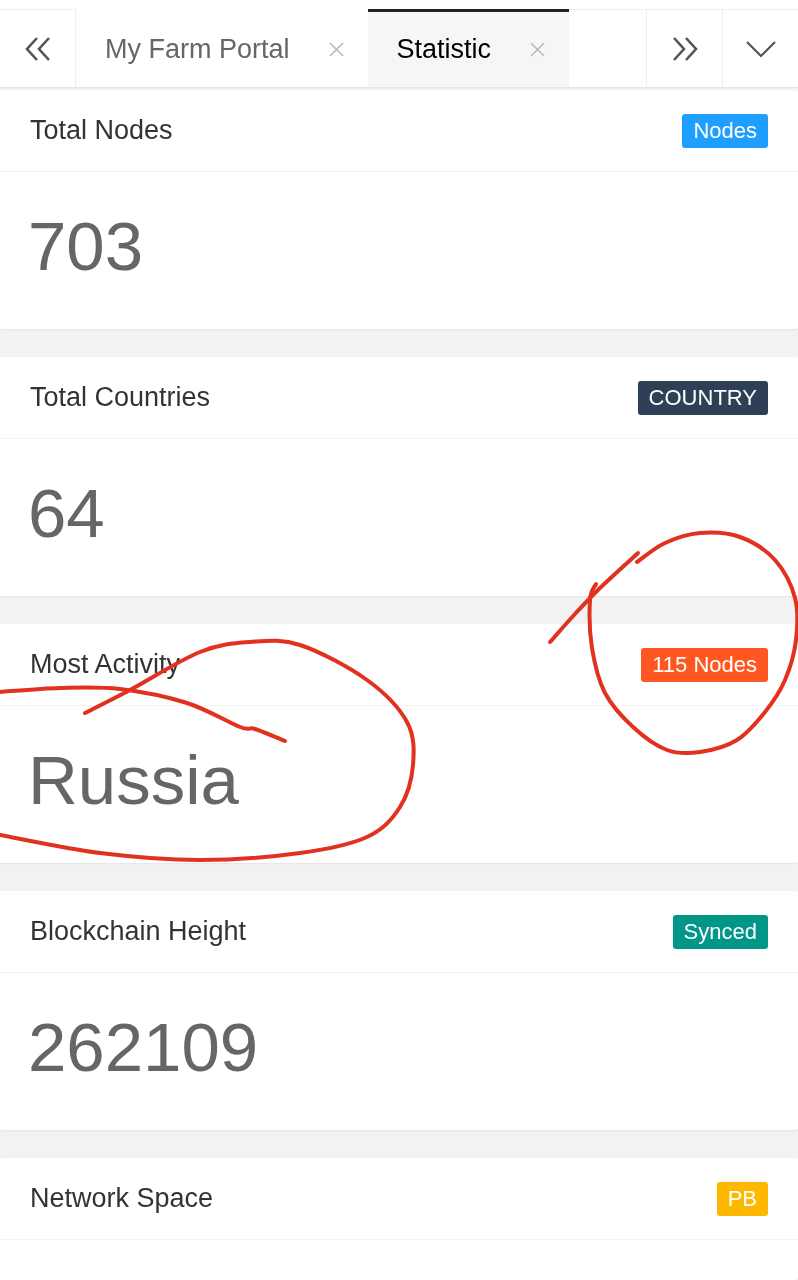  I want to click on card-badge: PB, so click(742, 1198).